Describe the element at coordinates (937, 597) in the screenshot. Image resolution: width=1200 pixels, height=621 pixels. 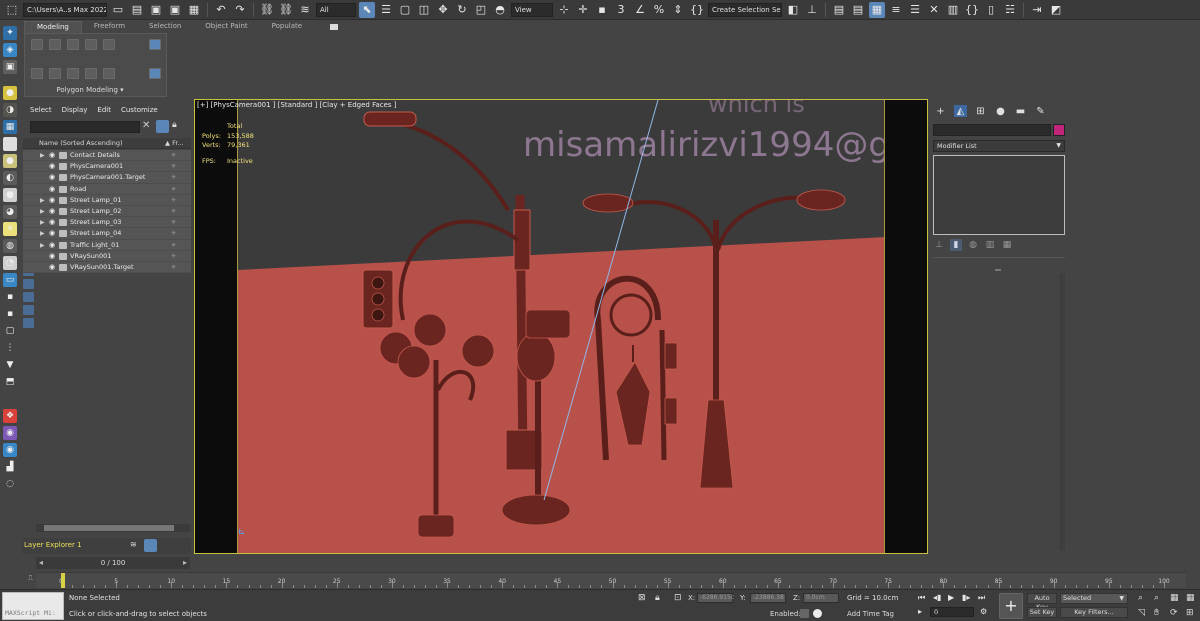
I see `previous-frame-icon: ◂▮` at that location.